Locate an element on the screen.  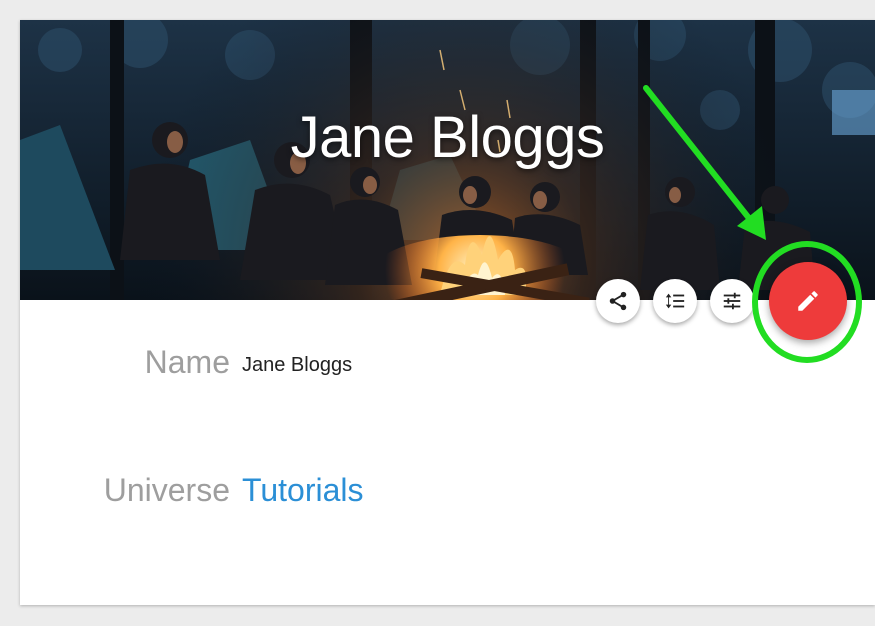
universe-label: Universe is located at coordinates (166, 490).